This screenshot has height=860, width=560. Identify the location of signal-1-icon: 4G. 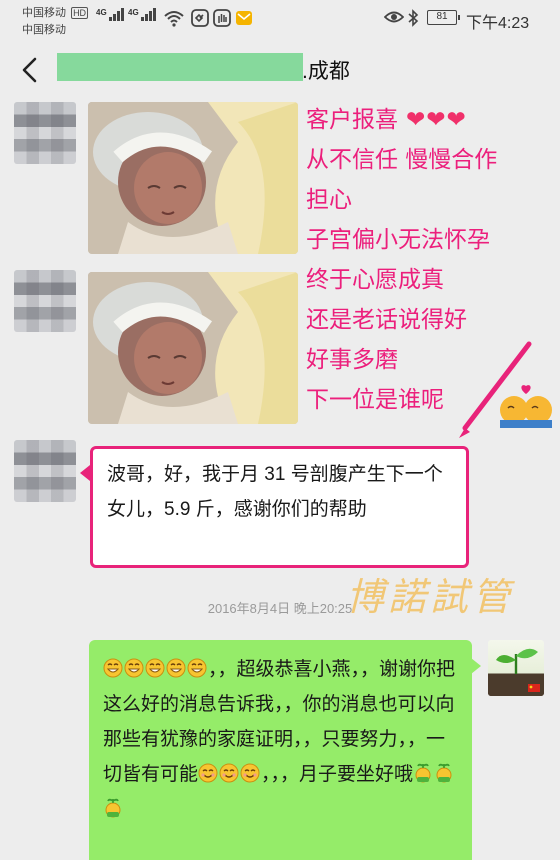
(110, 14).